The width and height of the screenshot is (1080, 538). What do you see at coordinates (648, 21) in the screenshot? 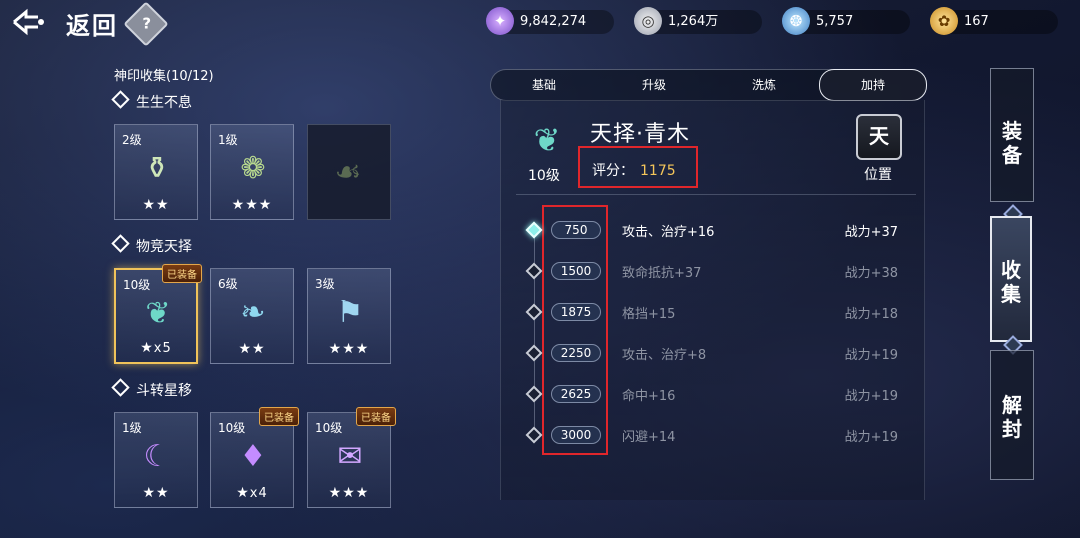
I see `coin-icon: ◎` at bounding box center [648, 21].